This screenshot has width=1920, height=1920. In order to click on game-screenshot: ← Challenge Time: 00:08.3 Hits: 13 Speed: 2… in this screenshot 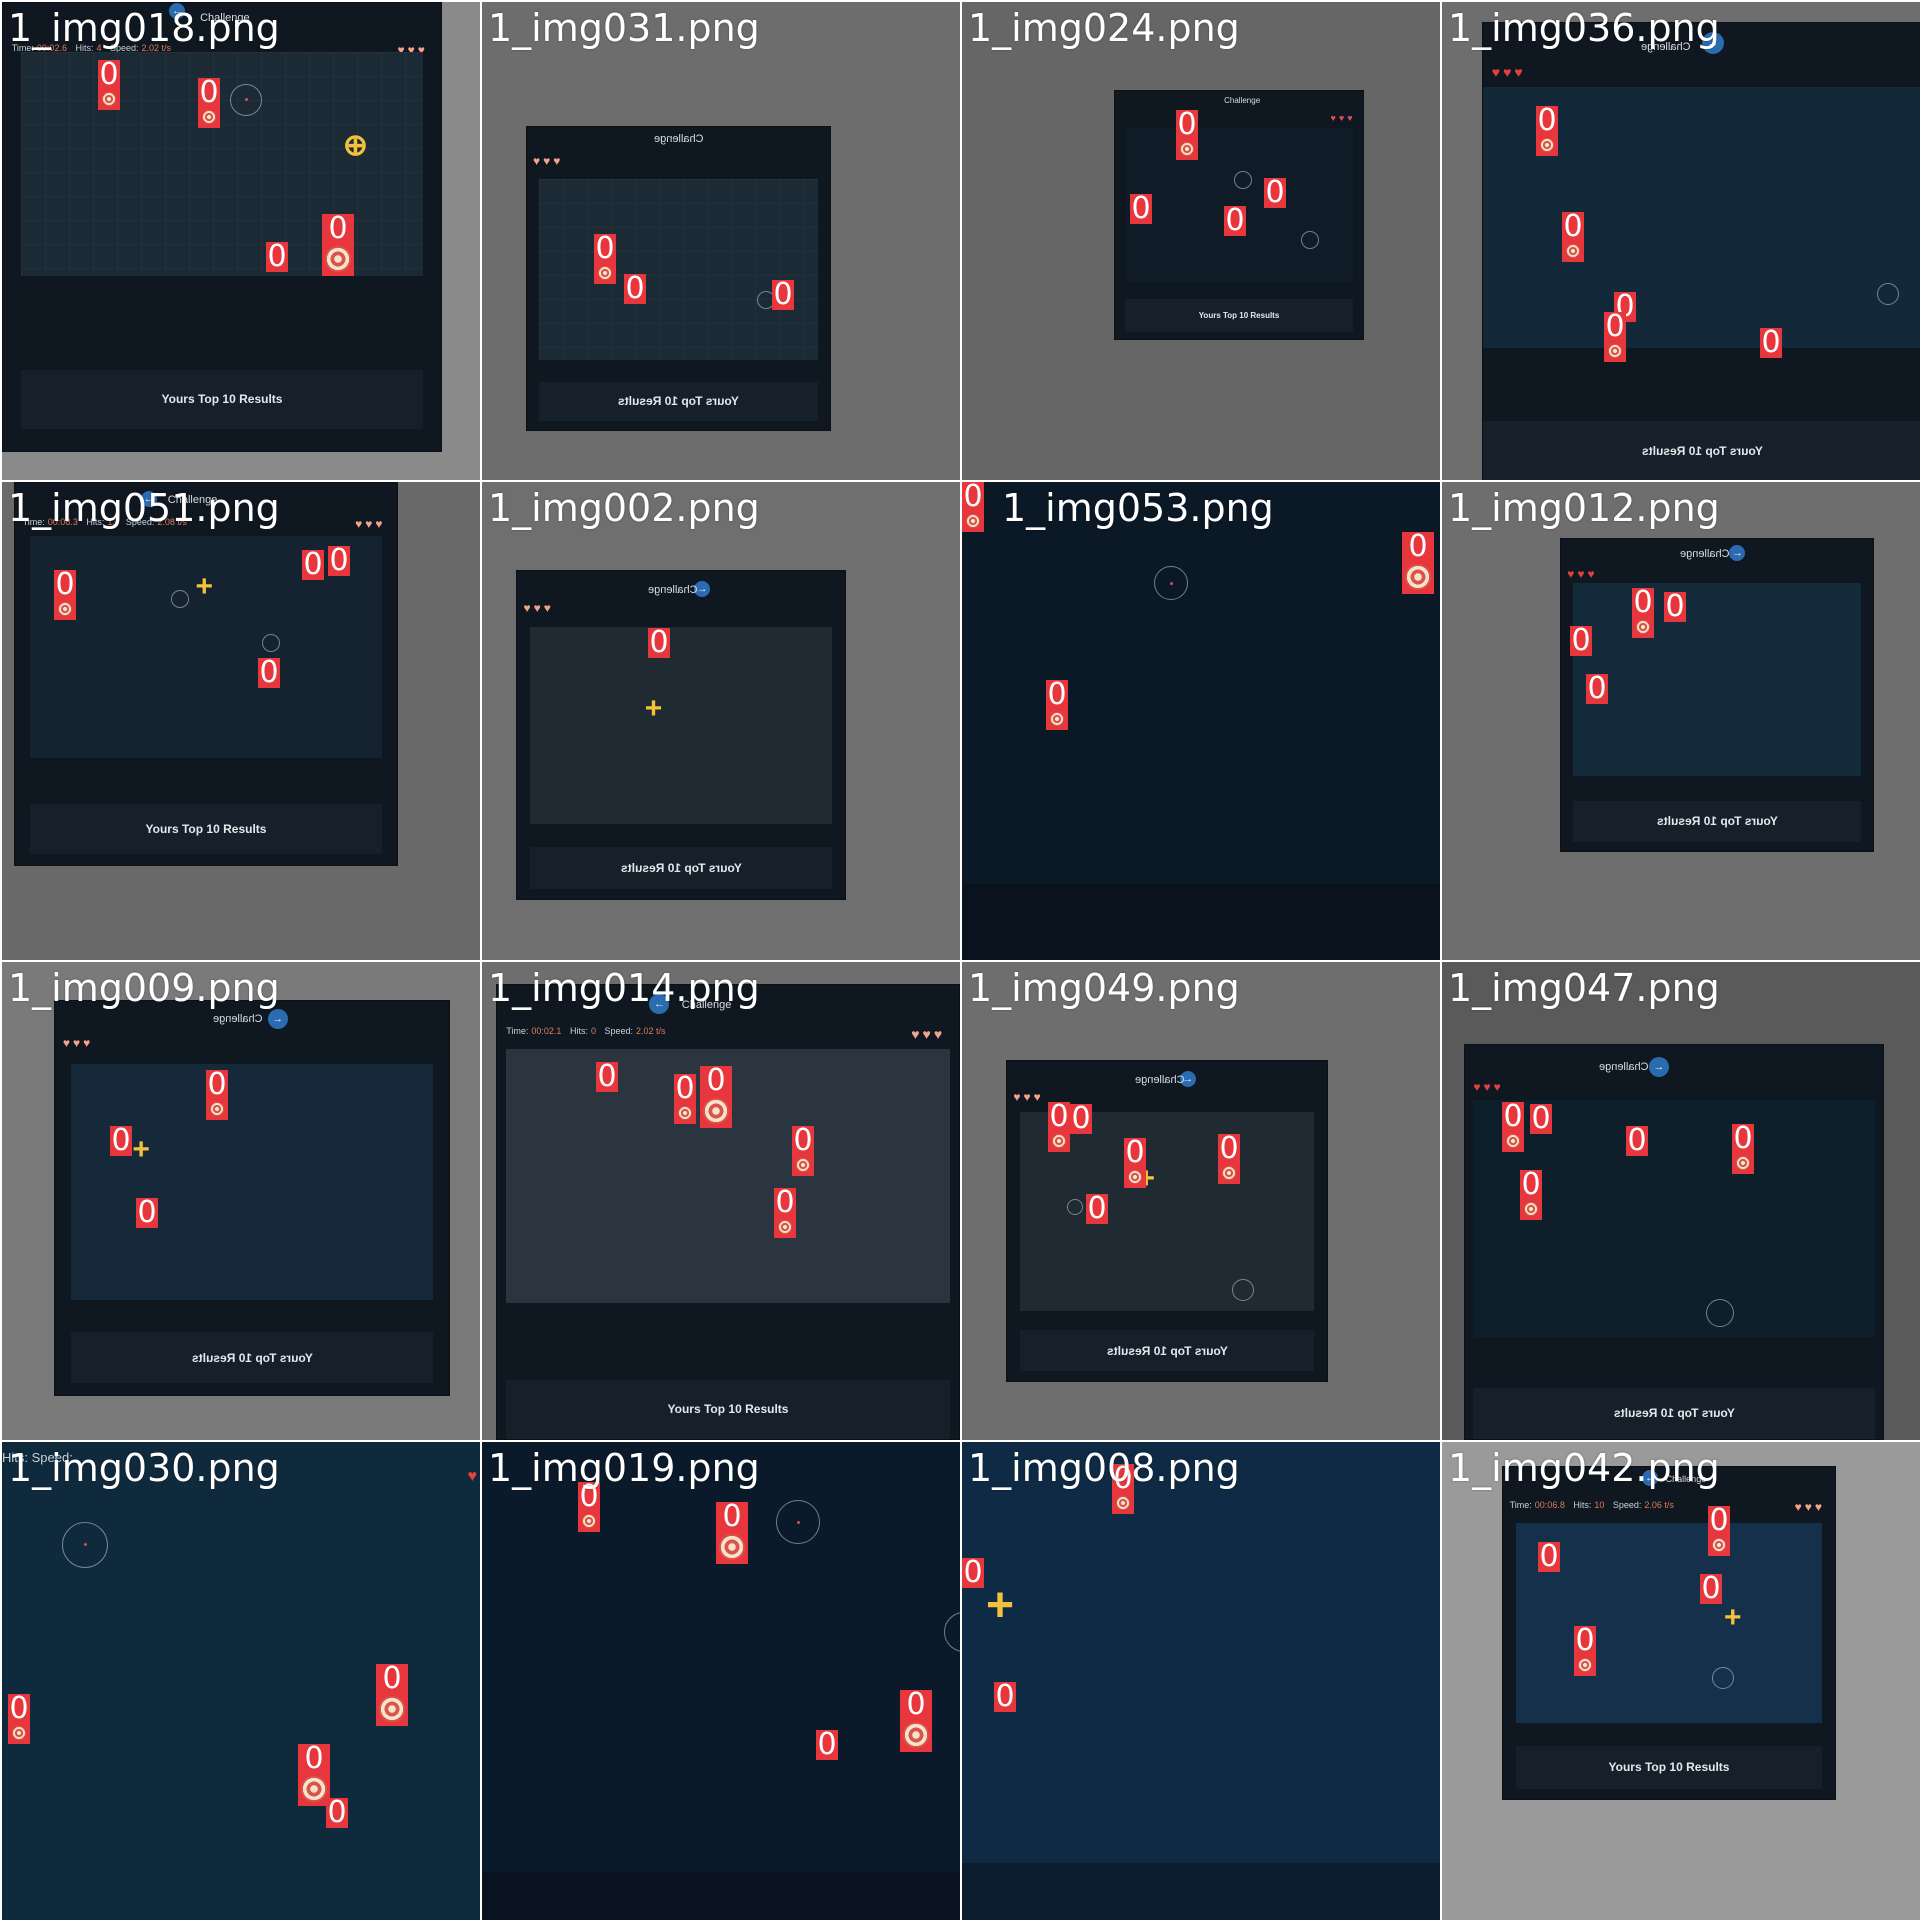, I will do `click(206, 674)`.